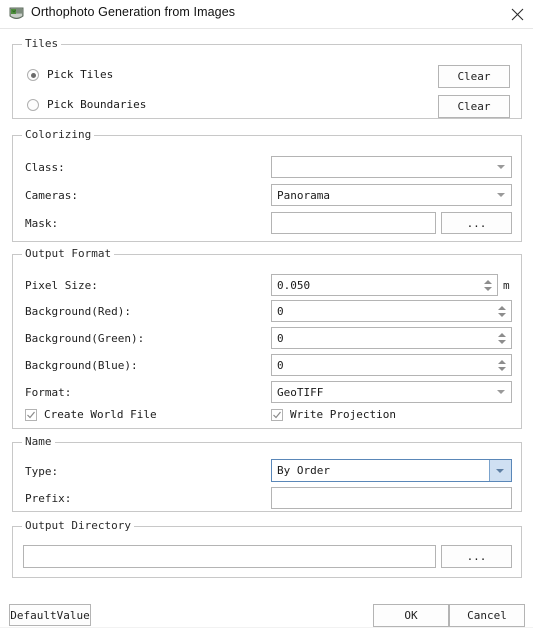  I want to click on ok-button: OK, so click(411, 615).